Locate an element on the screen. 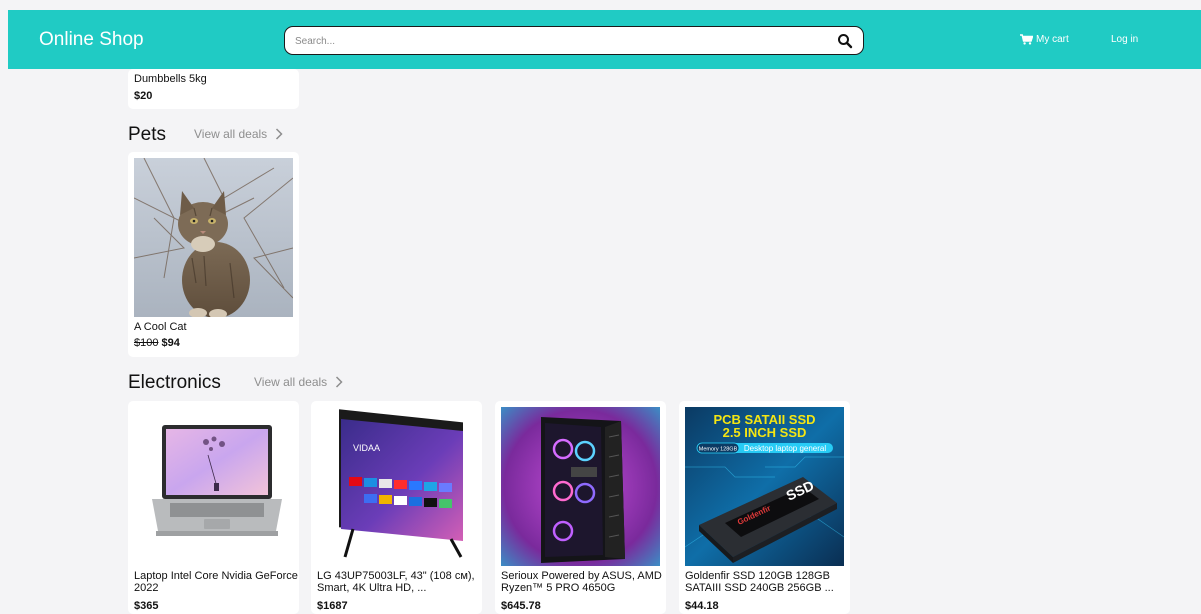 The image size is (1201, 614). product-name: Dumbbells 5kg is located at coordinates (170, 79).